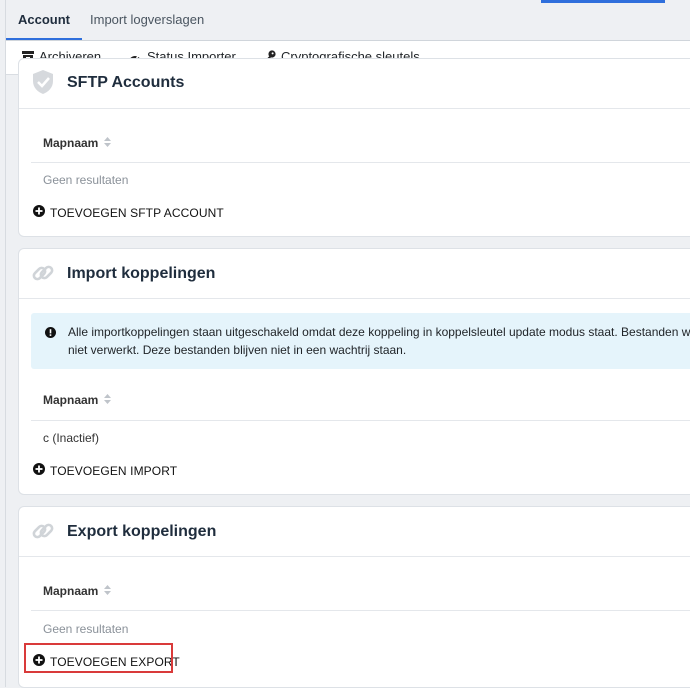 The width and height of the screenshot is (690, 688). What do you see at coordinates (71, 438) in the screenshot?
I see `import-row-item: c (Inactief)` at bounding box center [71, 438].